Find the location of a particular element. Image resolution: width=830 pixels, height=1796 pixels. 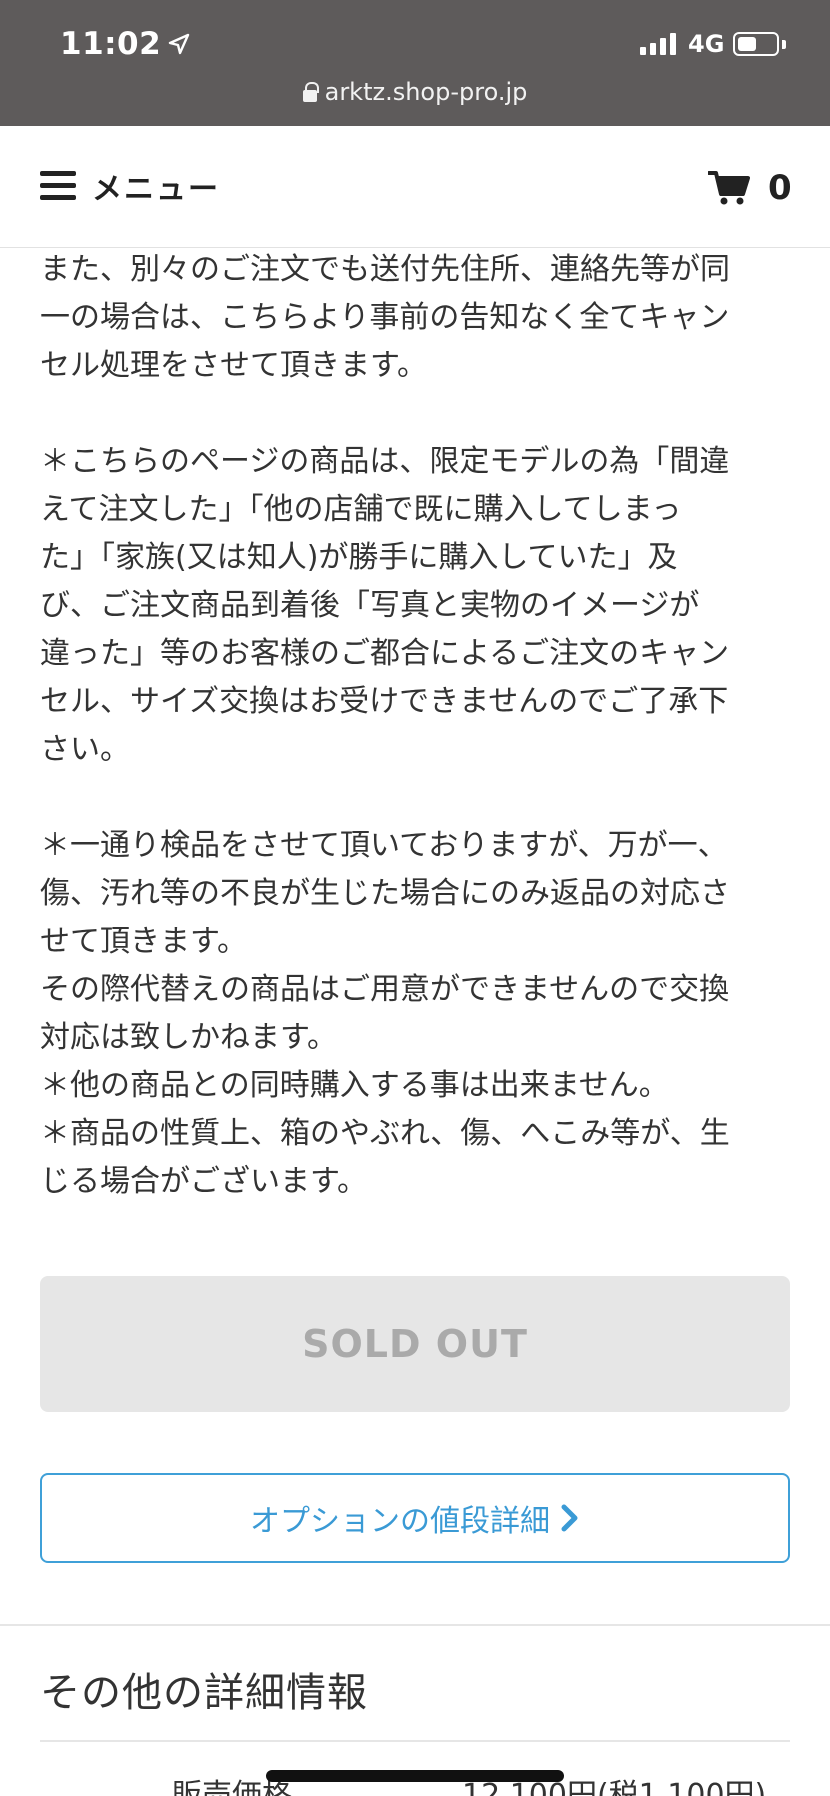

home-indicator is located at coordinates (415, 1776).